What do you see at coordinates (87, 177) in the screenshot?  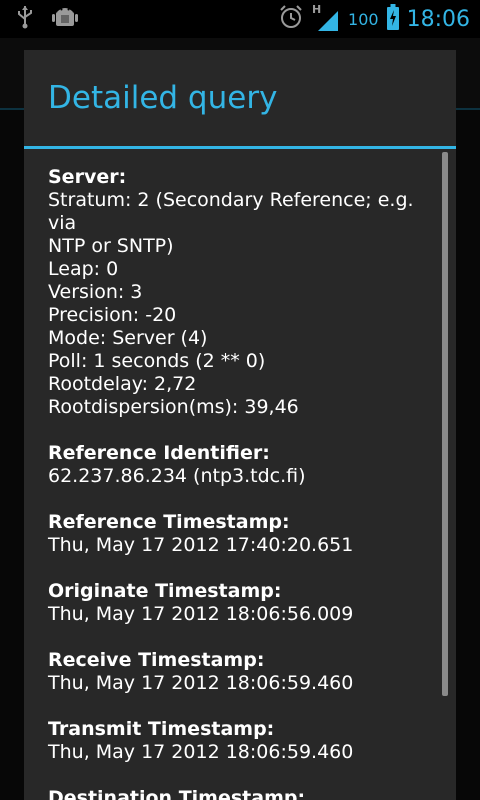 I see `server-heading: Server:` at bounding box center [87, 177].